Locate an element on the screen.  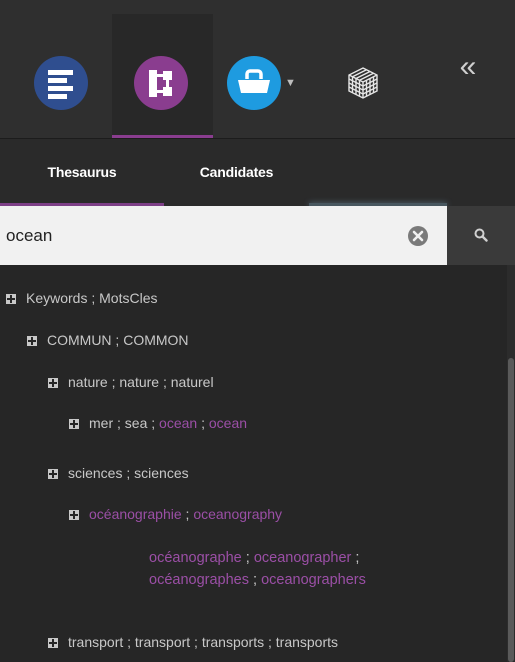
tab-thesaurus: Thesaurus is located at coordinates (82, 172).